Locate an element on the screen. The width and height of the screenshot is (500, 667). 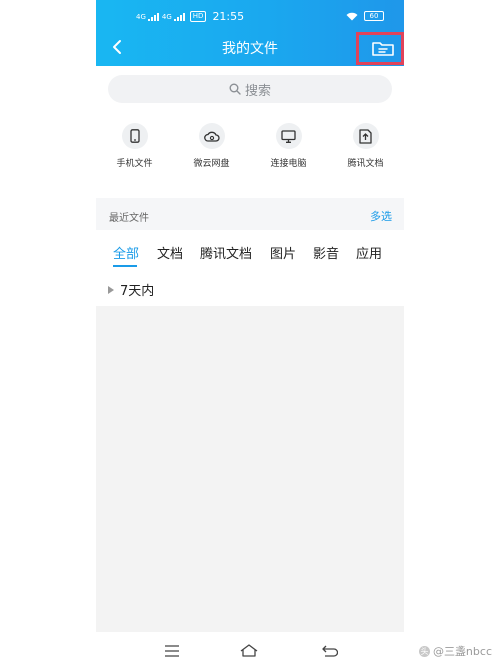
tab-images: 图片 is located at coordinates (283, 252).